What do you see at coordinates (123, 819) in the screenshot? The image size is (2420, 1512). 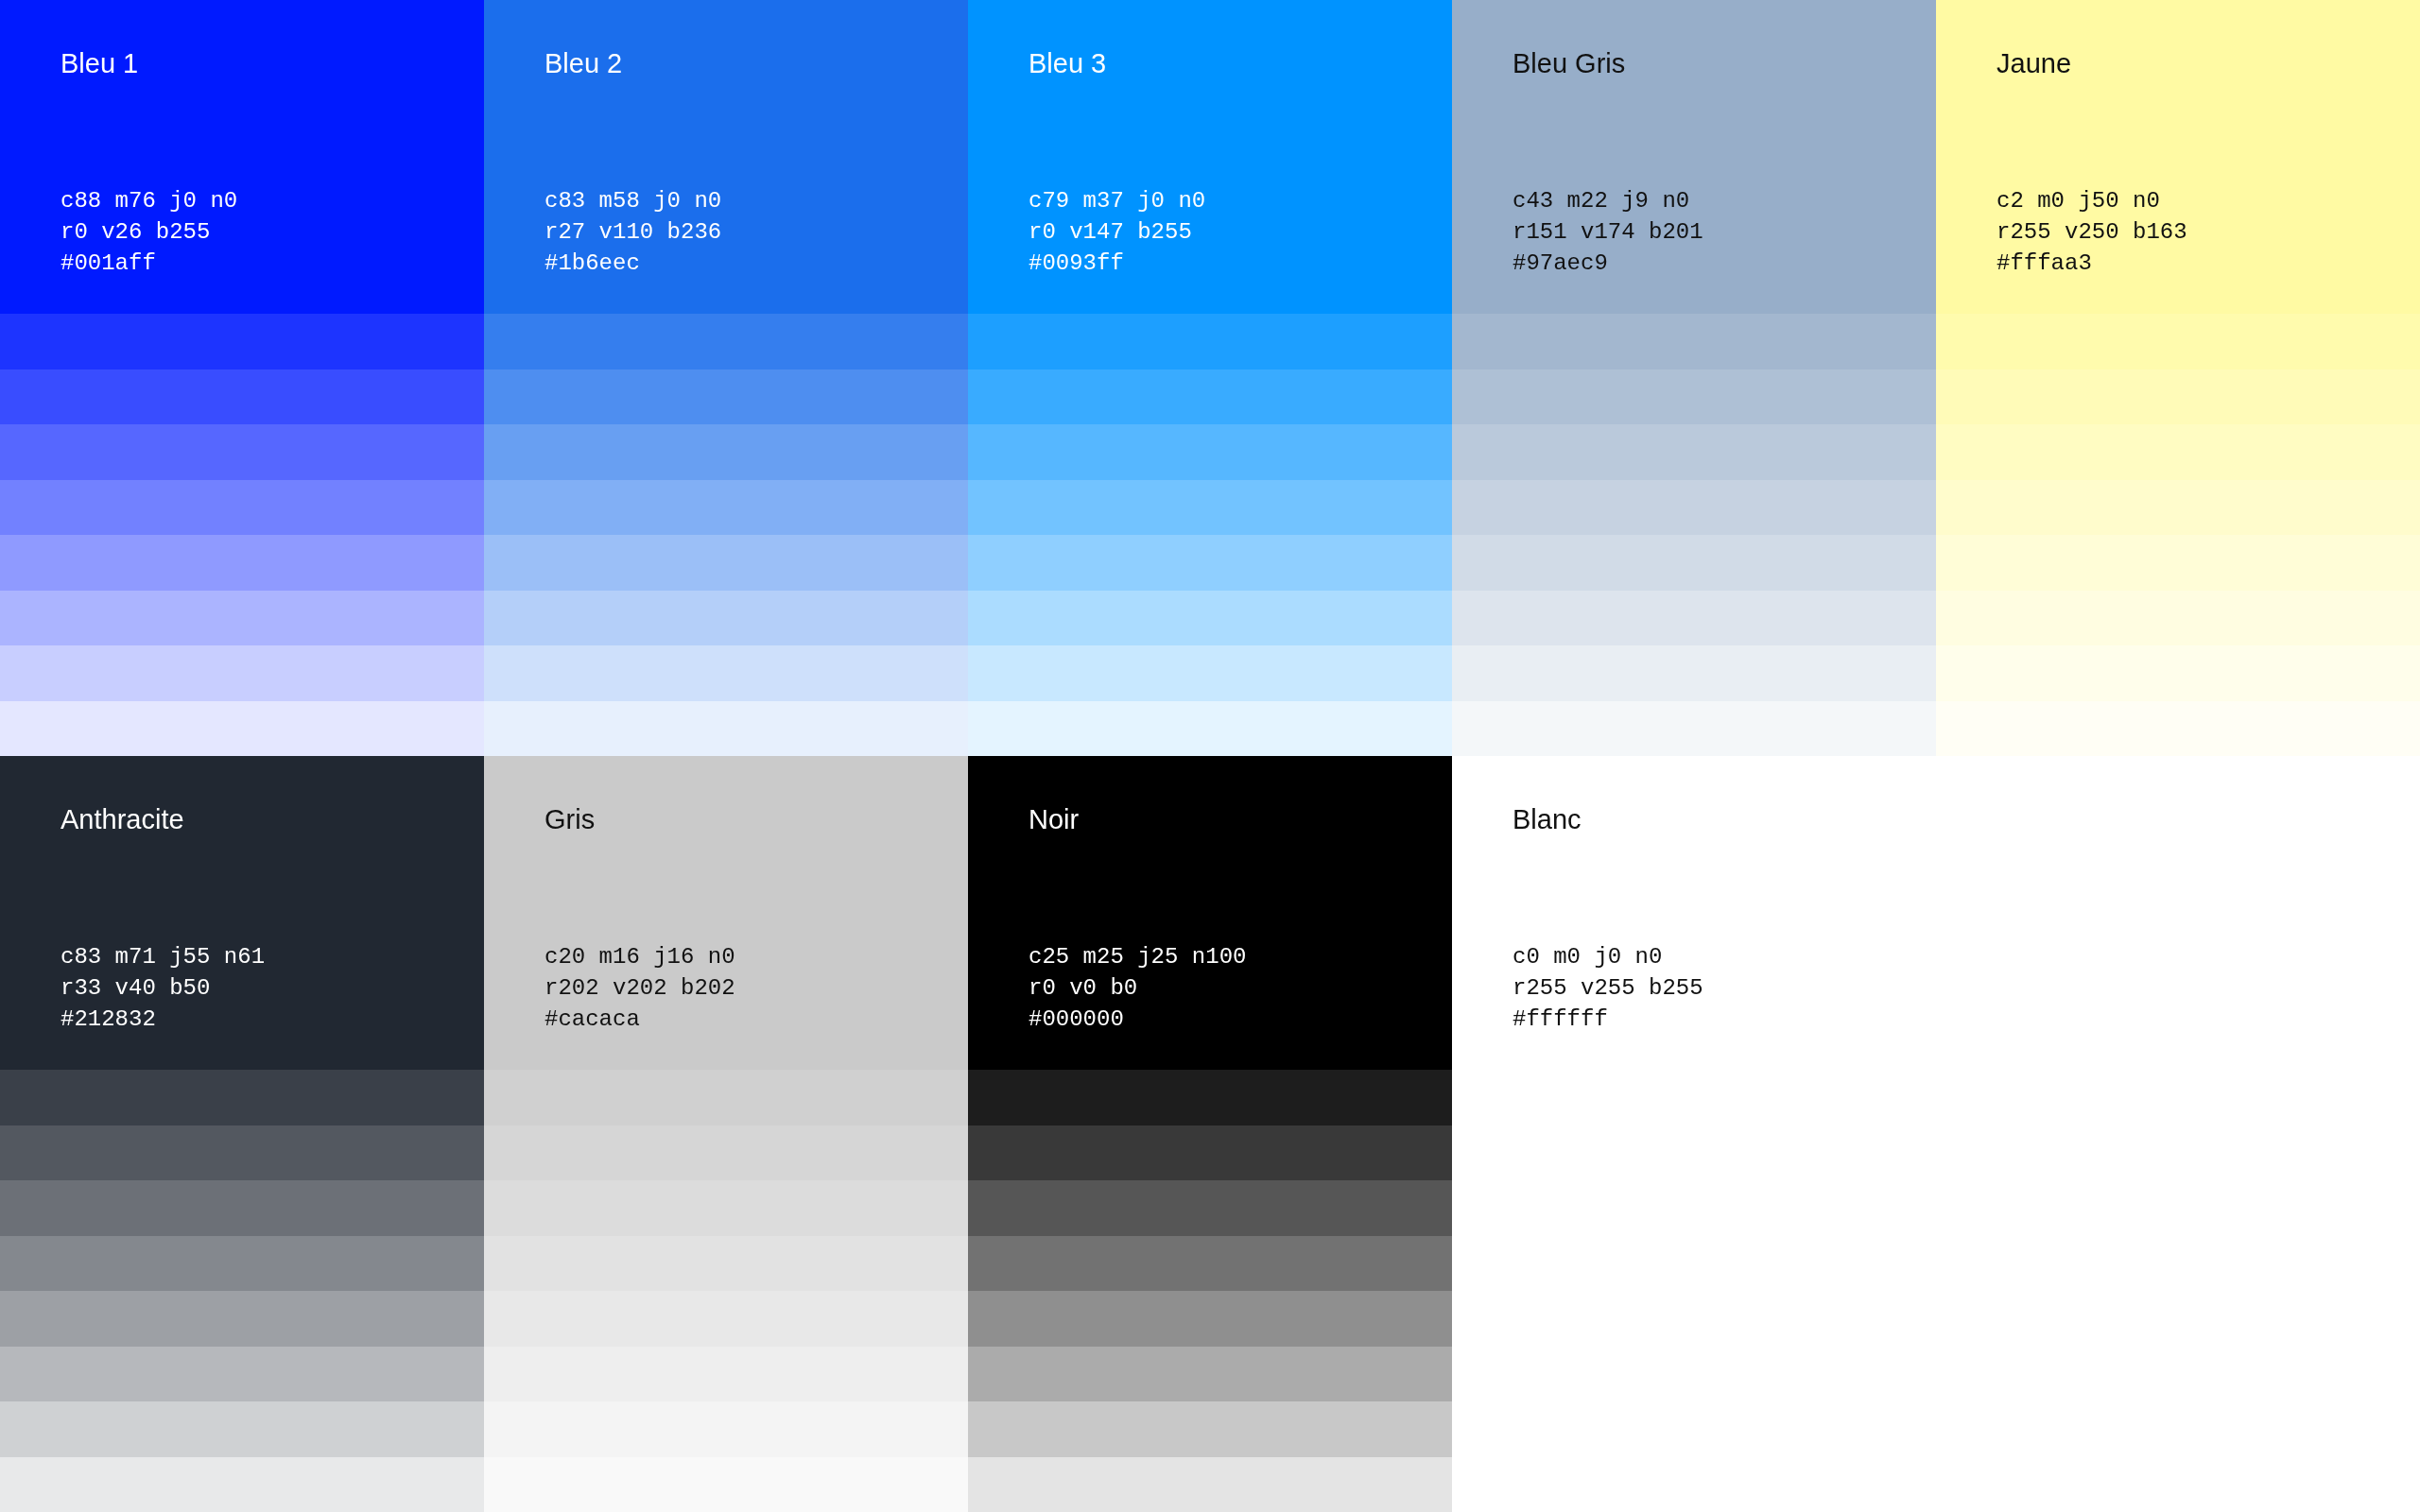 I see `swatch-name: Anthracite` at bounding box center [123, 819].